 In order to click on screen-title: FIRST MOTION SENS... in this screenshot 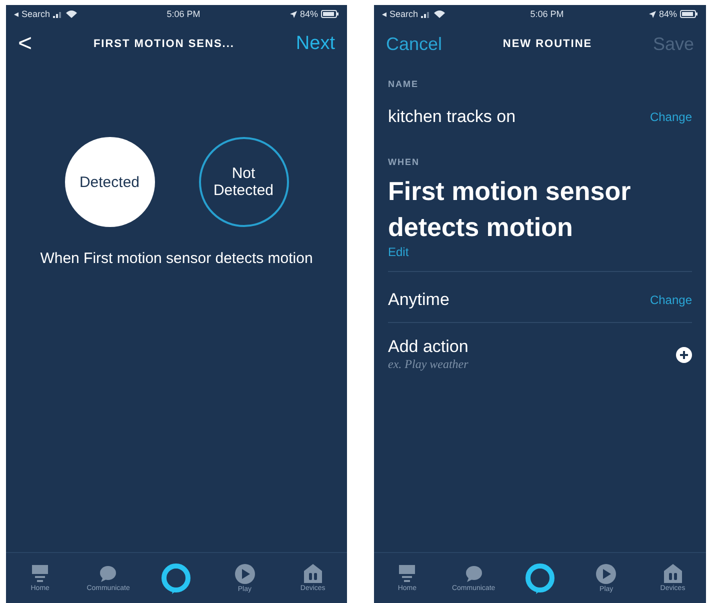, I will do `click(163, 44)`.